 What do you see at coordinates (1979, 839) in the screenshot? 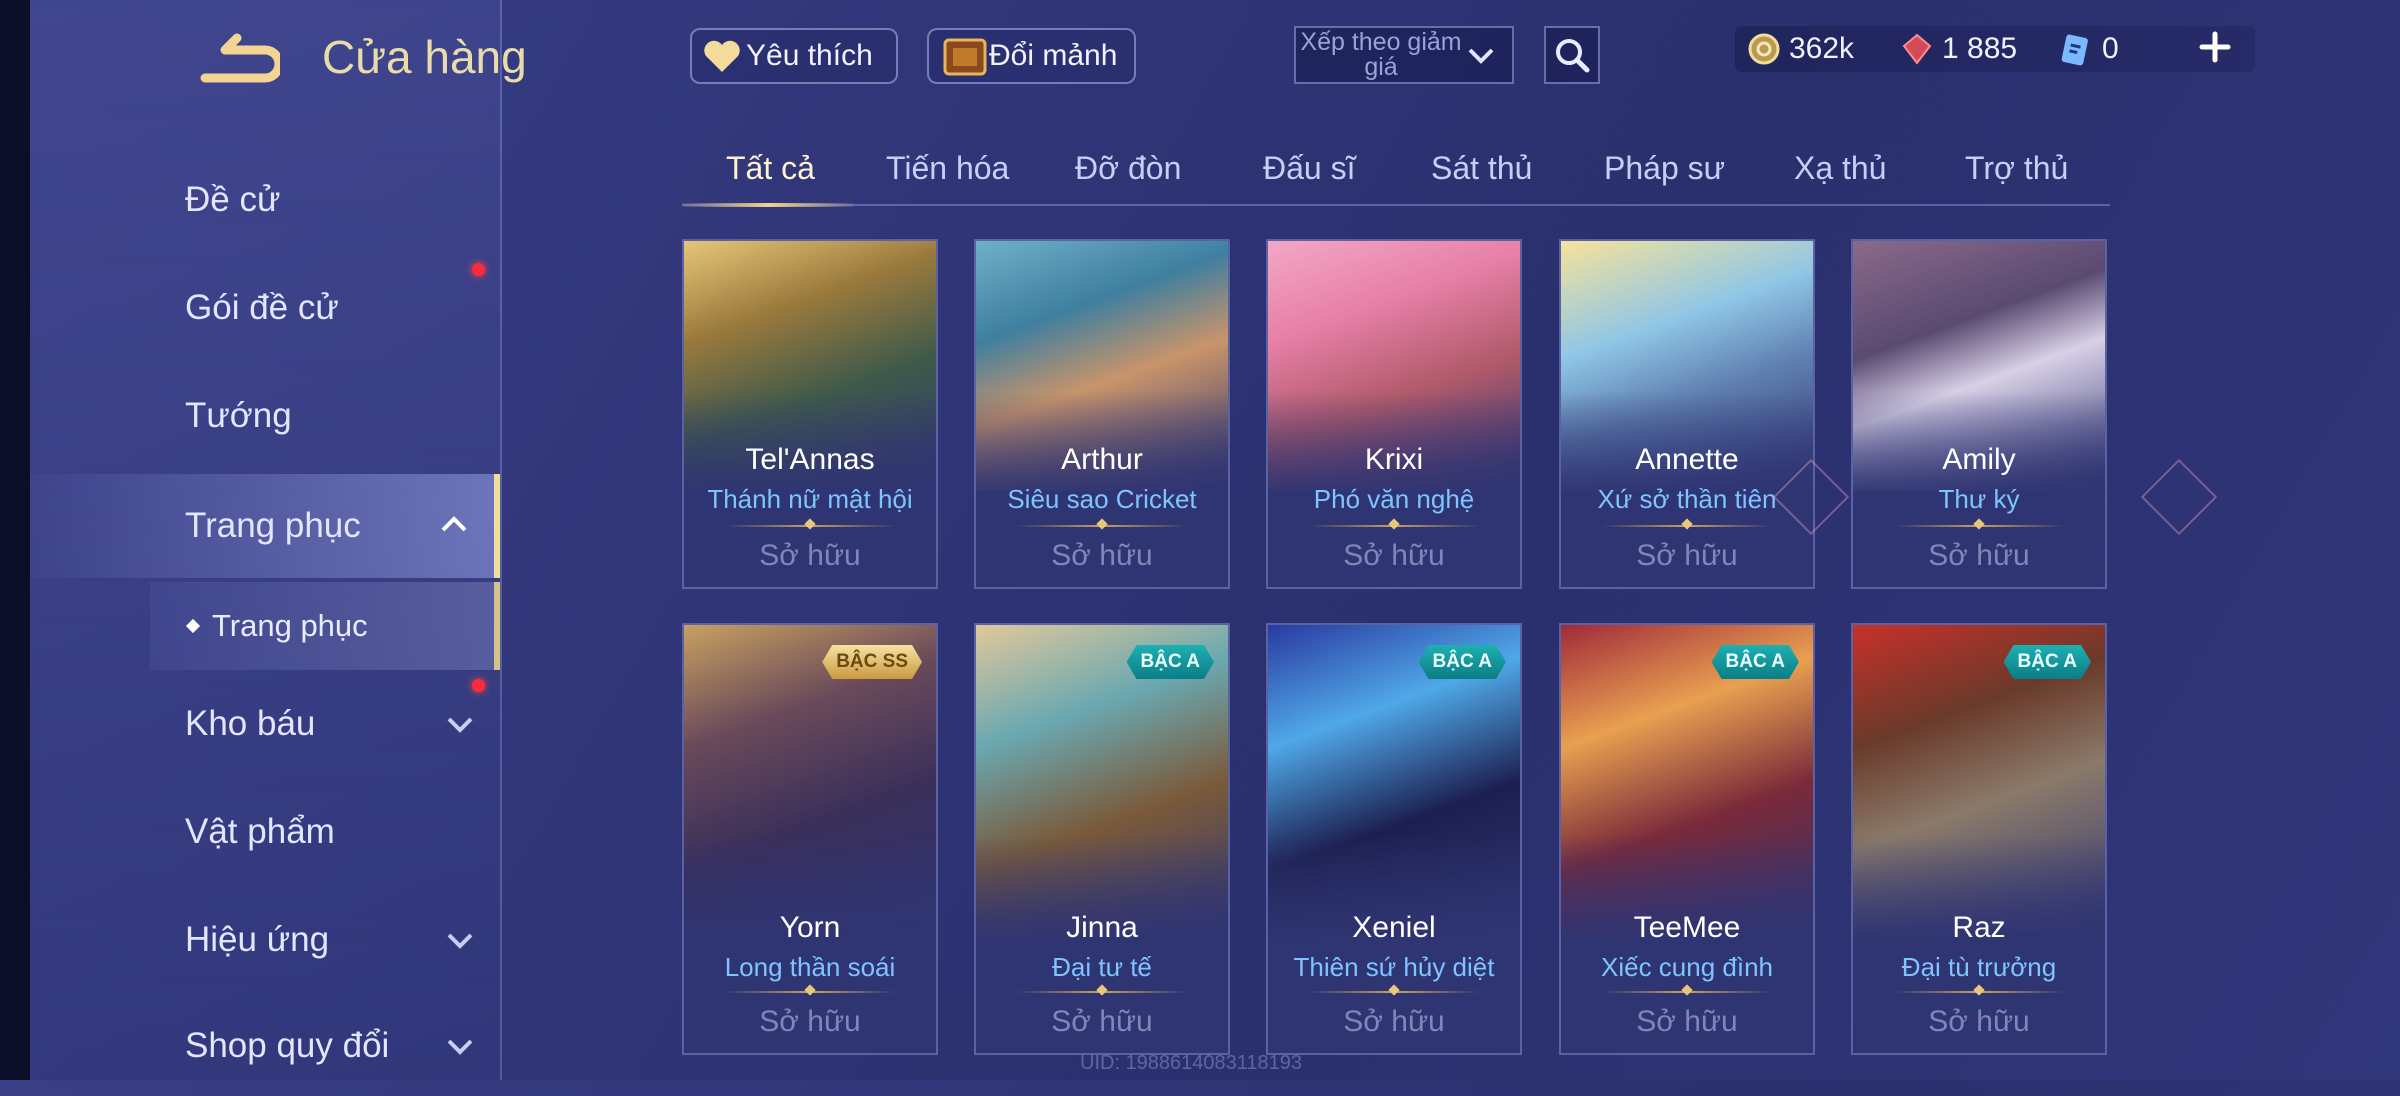
I see `skin-card: BẬC A Raz Đại tù trưởng Sở hữu` at bounding box center [1979, 839].